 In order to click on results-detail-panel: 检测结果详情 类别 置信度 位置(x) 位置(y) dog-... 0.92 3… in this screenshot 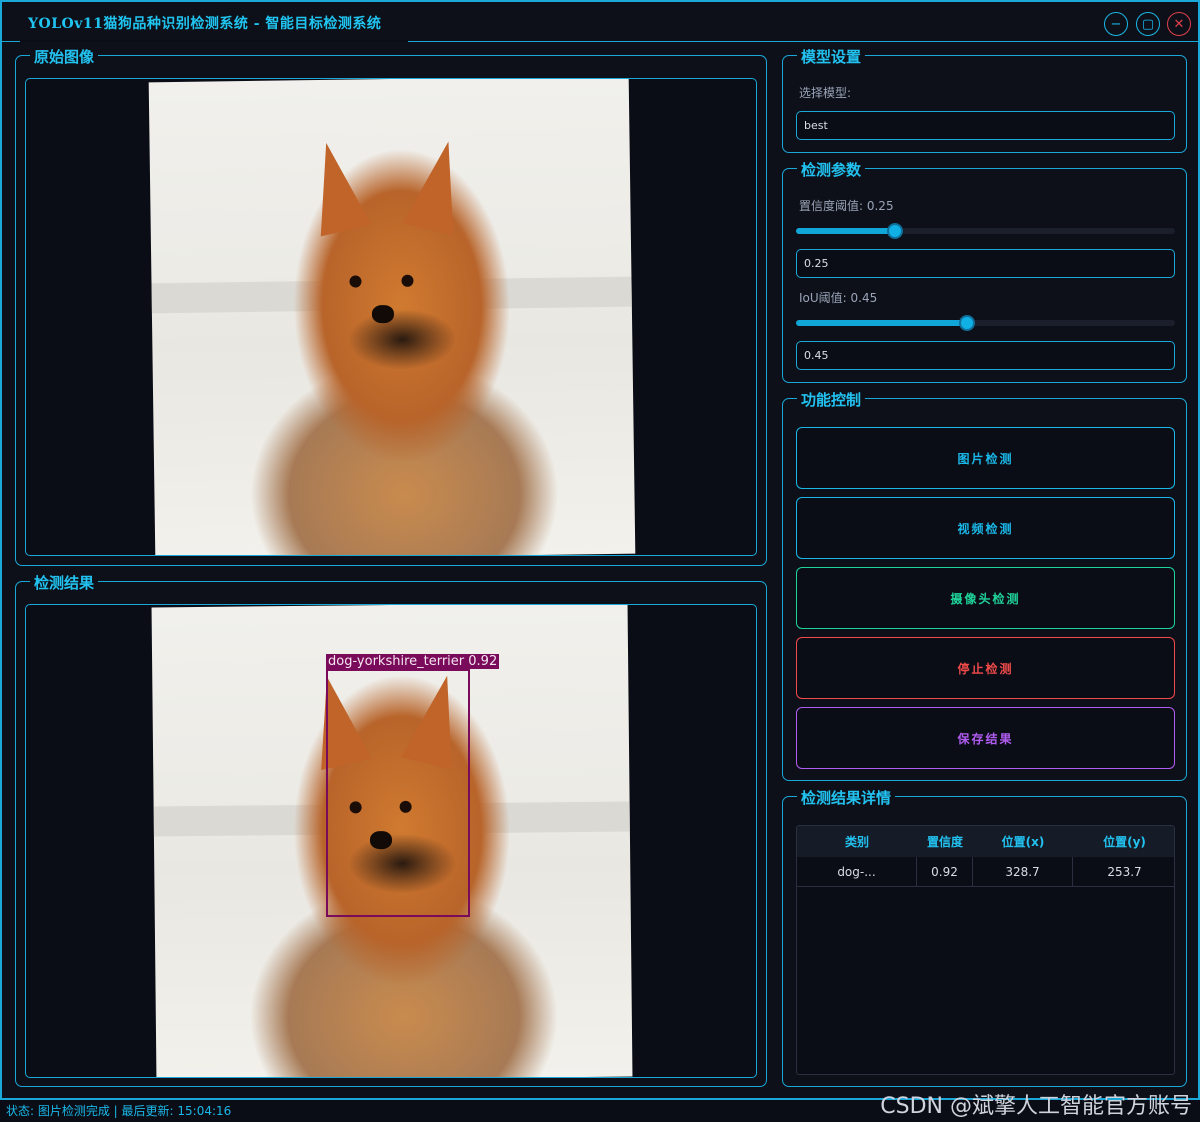, I will do `click(984, 937)`.